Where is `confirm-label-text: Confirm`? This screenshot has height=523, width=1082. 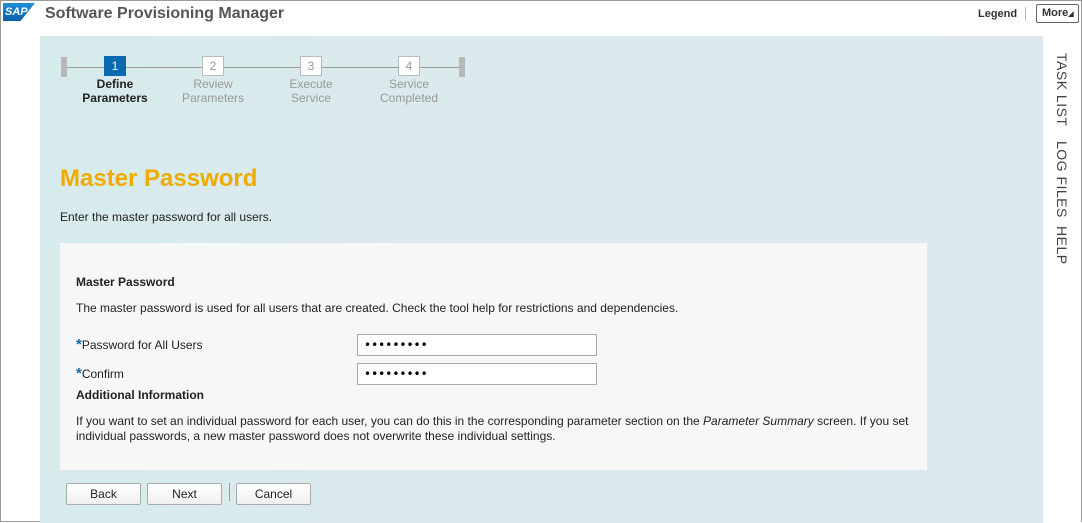
confirm-label-text: Confirm is located at coordinates (102, 374).